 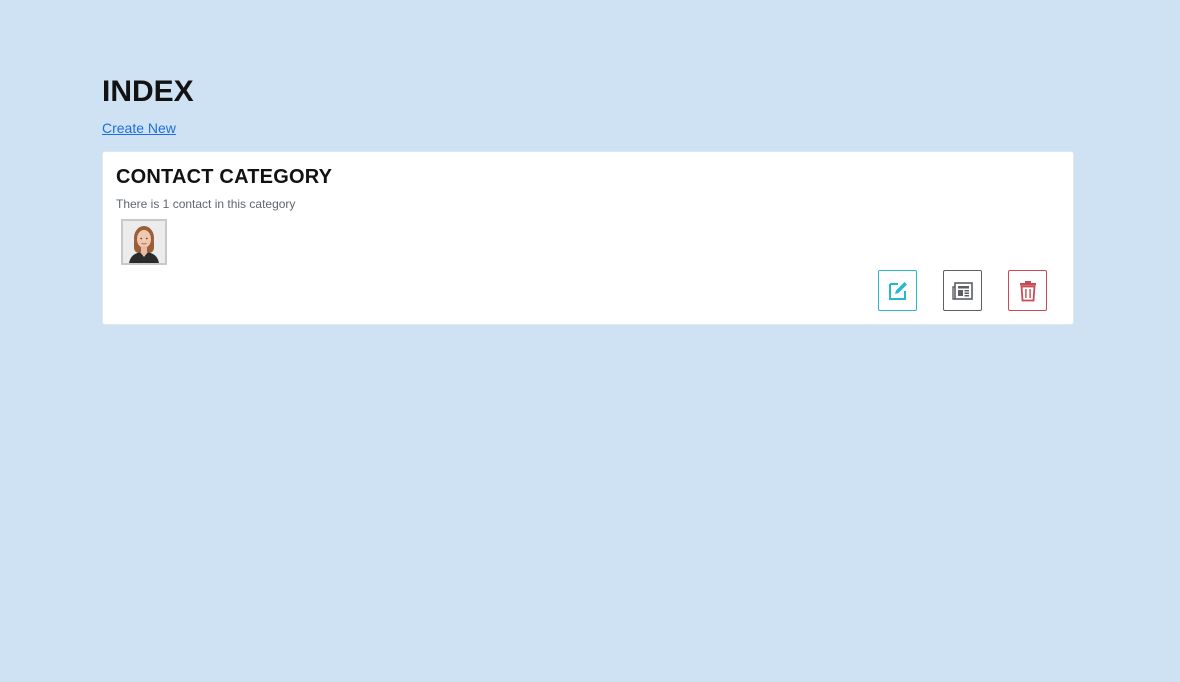 I want to click on contact-count-text: There is 1 contact in this category, so click(x=206, y=204).